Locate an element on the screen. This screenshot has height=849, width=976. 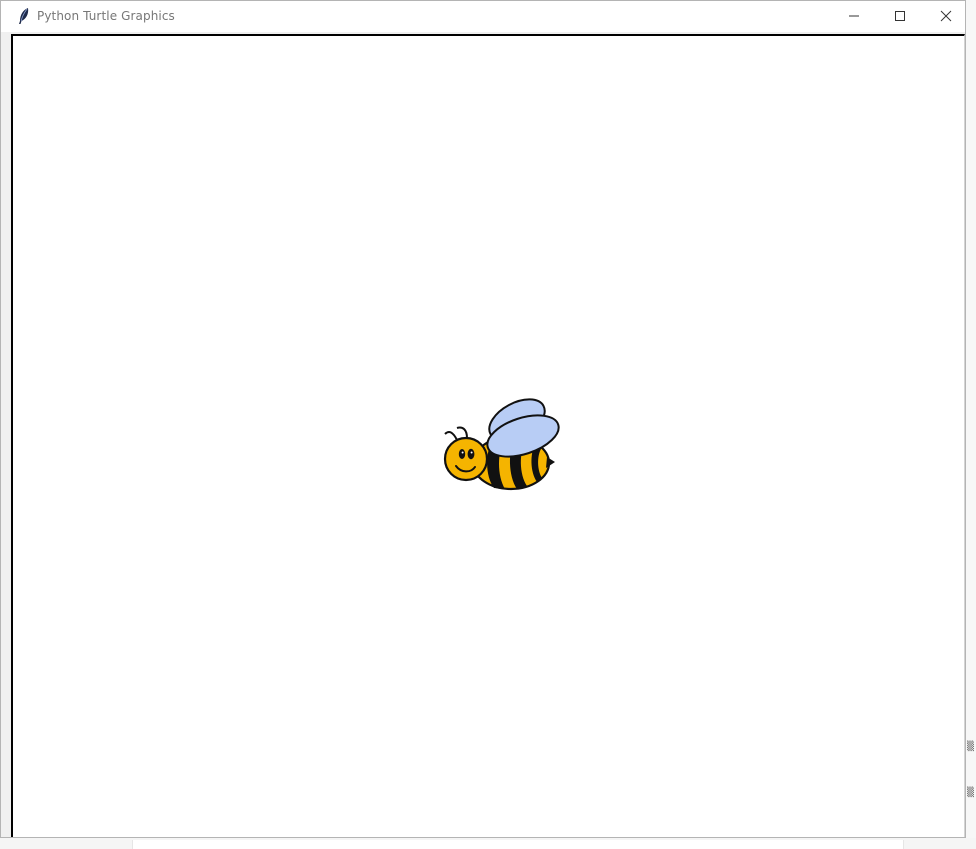
maximize-icon is located at coordinates (900, 16).